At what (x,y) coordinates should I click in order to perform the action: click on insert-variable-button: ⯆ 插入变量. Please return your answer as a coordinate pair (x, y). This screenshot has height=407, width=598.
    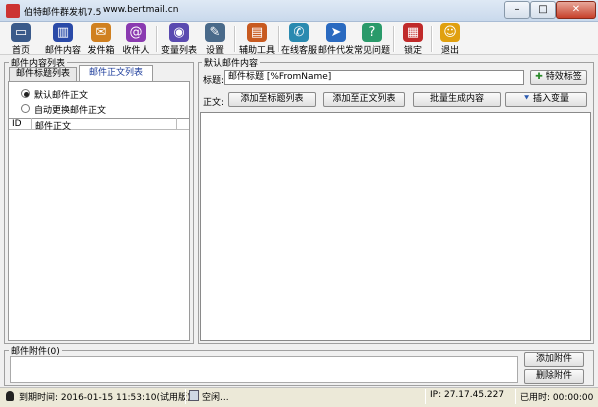
    Looking at the image, I should click on (546, 99).